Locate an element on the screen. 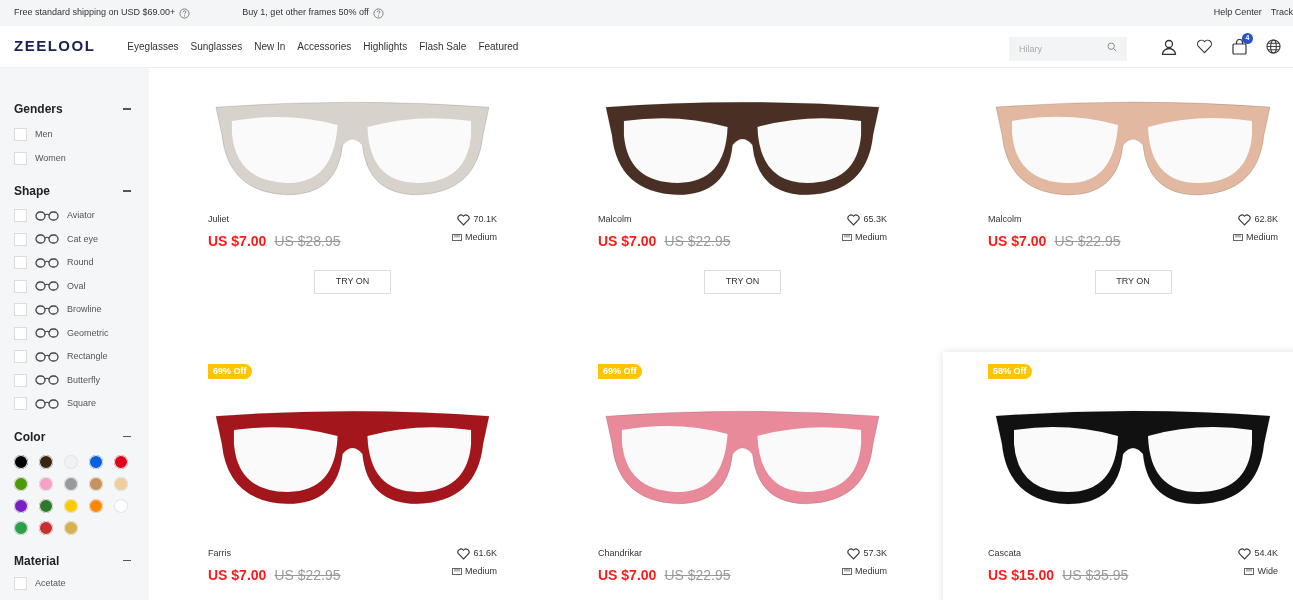  filter-option: Browline is located at coordinates (84, 310).